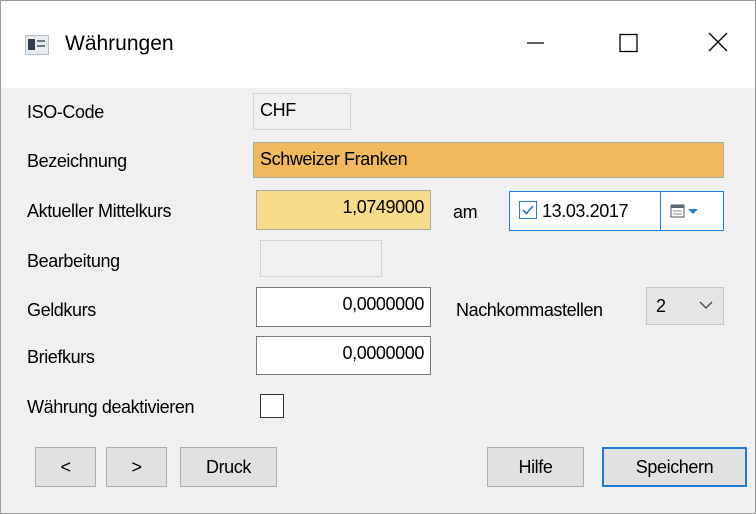  Describe the element at coordinates (228, 467) in the screenshot. I see `print-button: Druck` at that location.